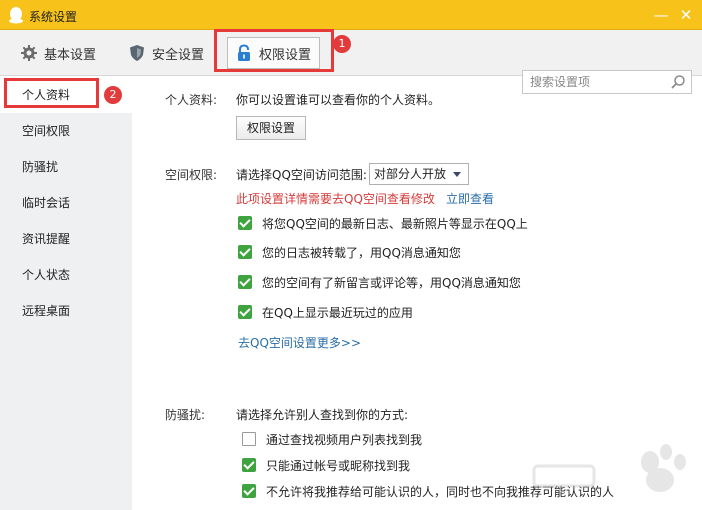 The height and width of the screenshot is (510, 702). Describe the element at coordinates (191, 100) in the screenshot. I see `profile-section-label: 个人资料:` at that location.